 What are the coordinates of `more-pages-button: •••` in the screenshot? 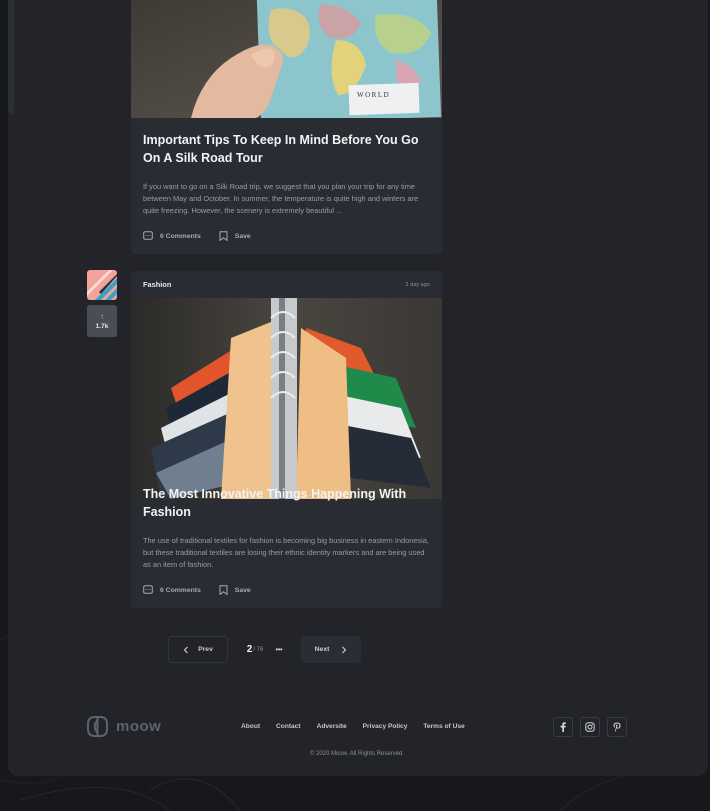 It's located at (278, 649).